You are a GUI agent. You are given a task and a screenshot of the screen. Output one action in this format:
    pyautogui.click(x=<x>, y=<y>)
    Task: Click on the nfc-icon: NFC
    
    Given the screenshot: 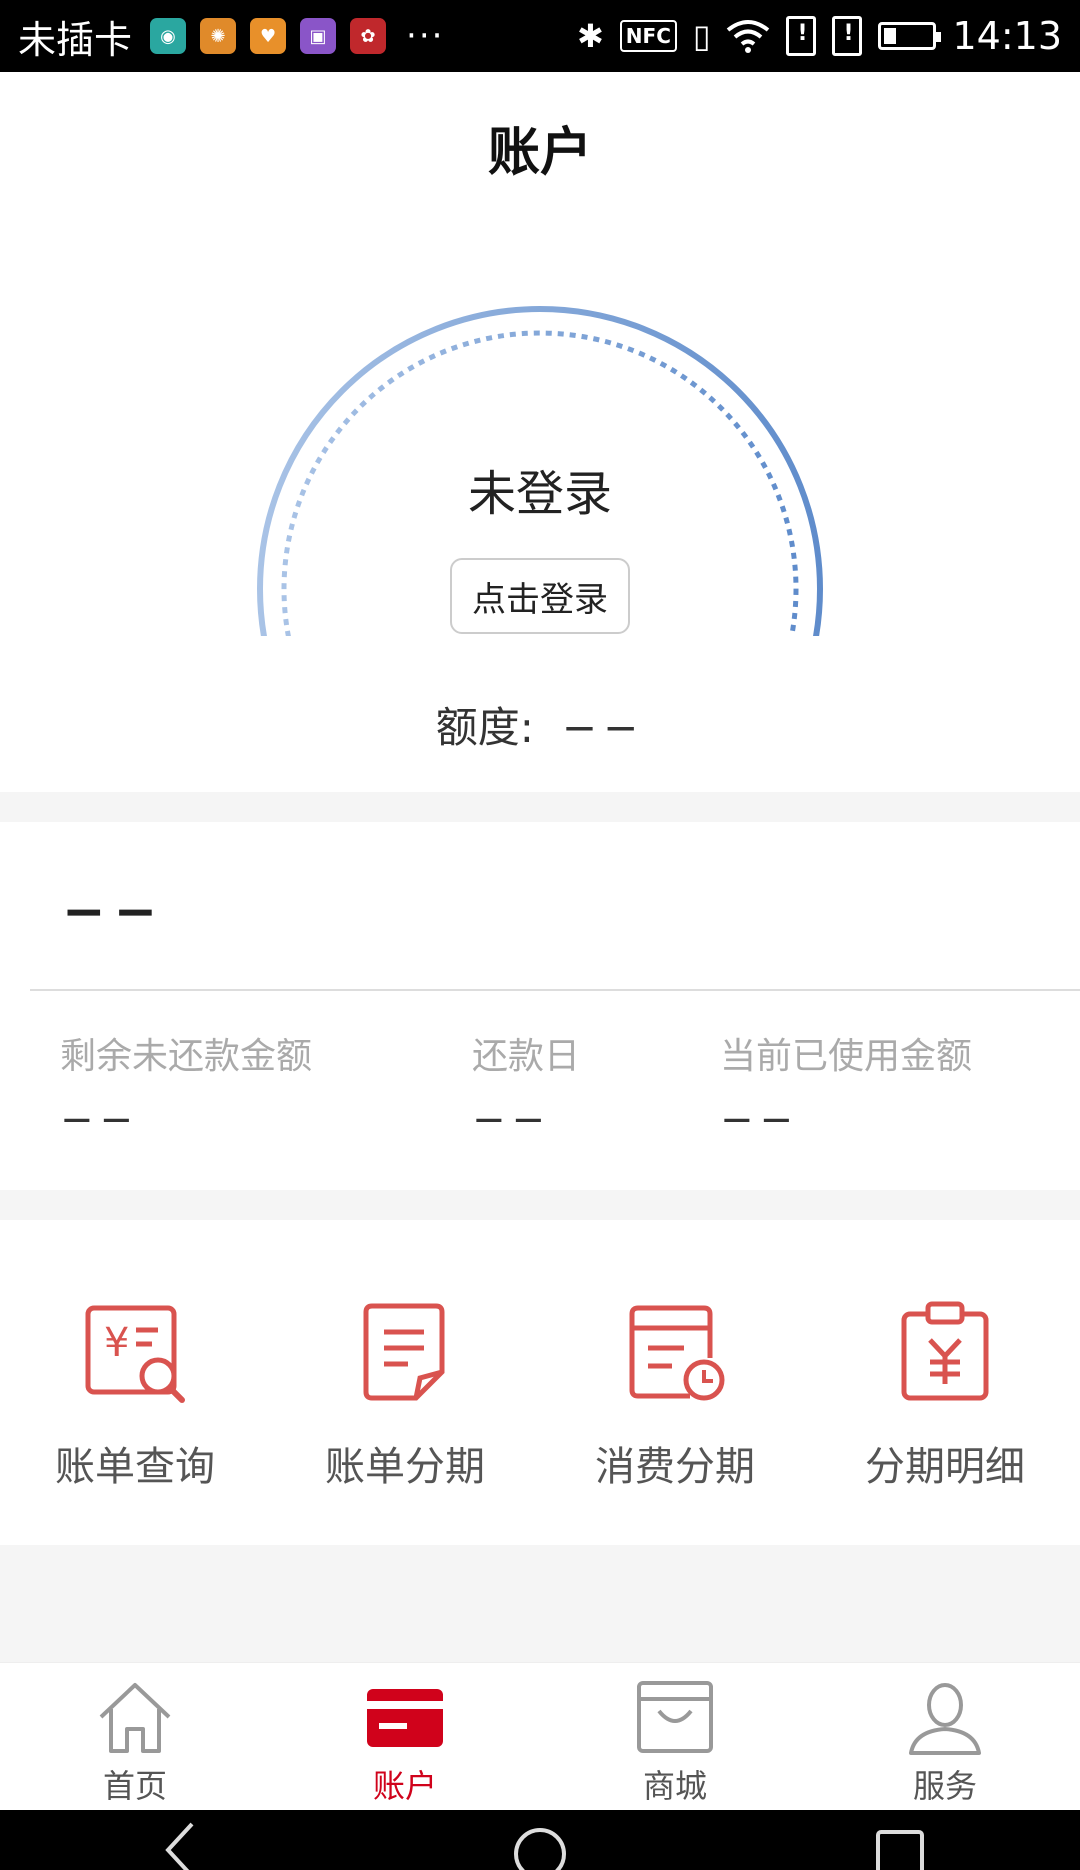 What is the action you would take?
    pyautogui.click(x=648, y=36)
    